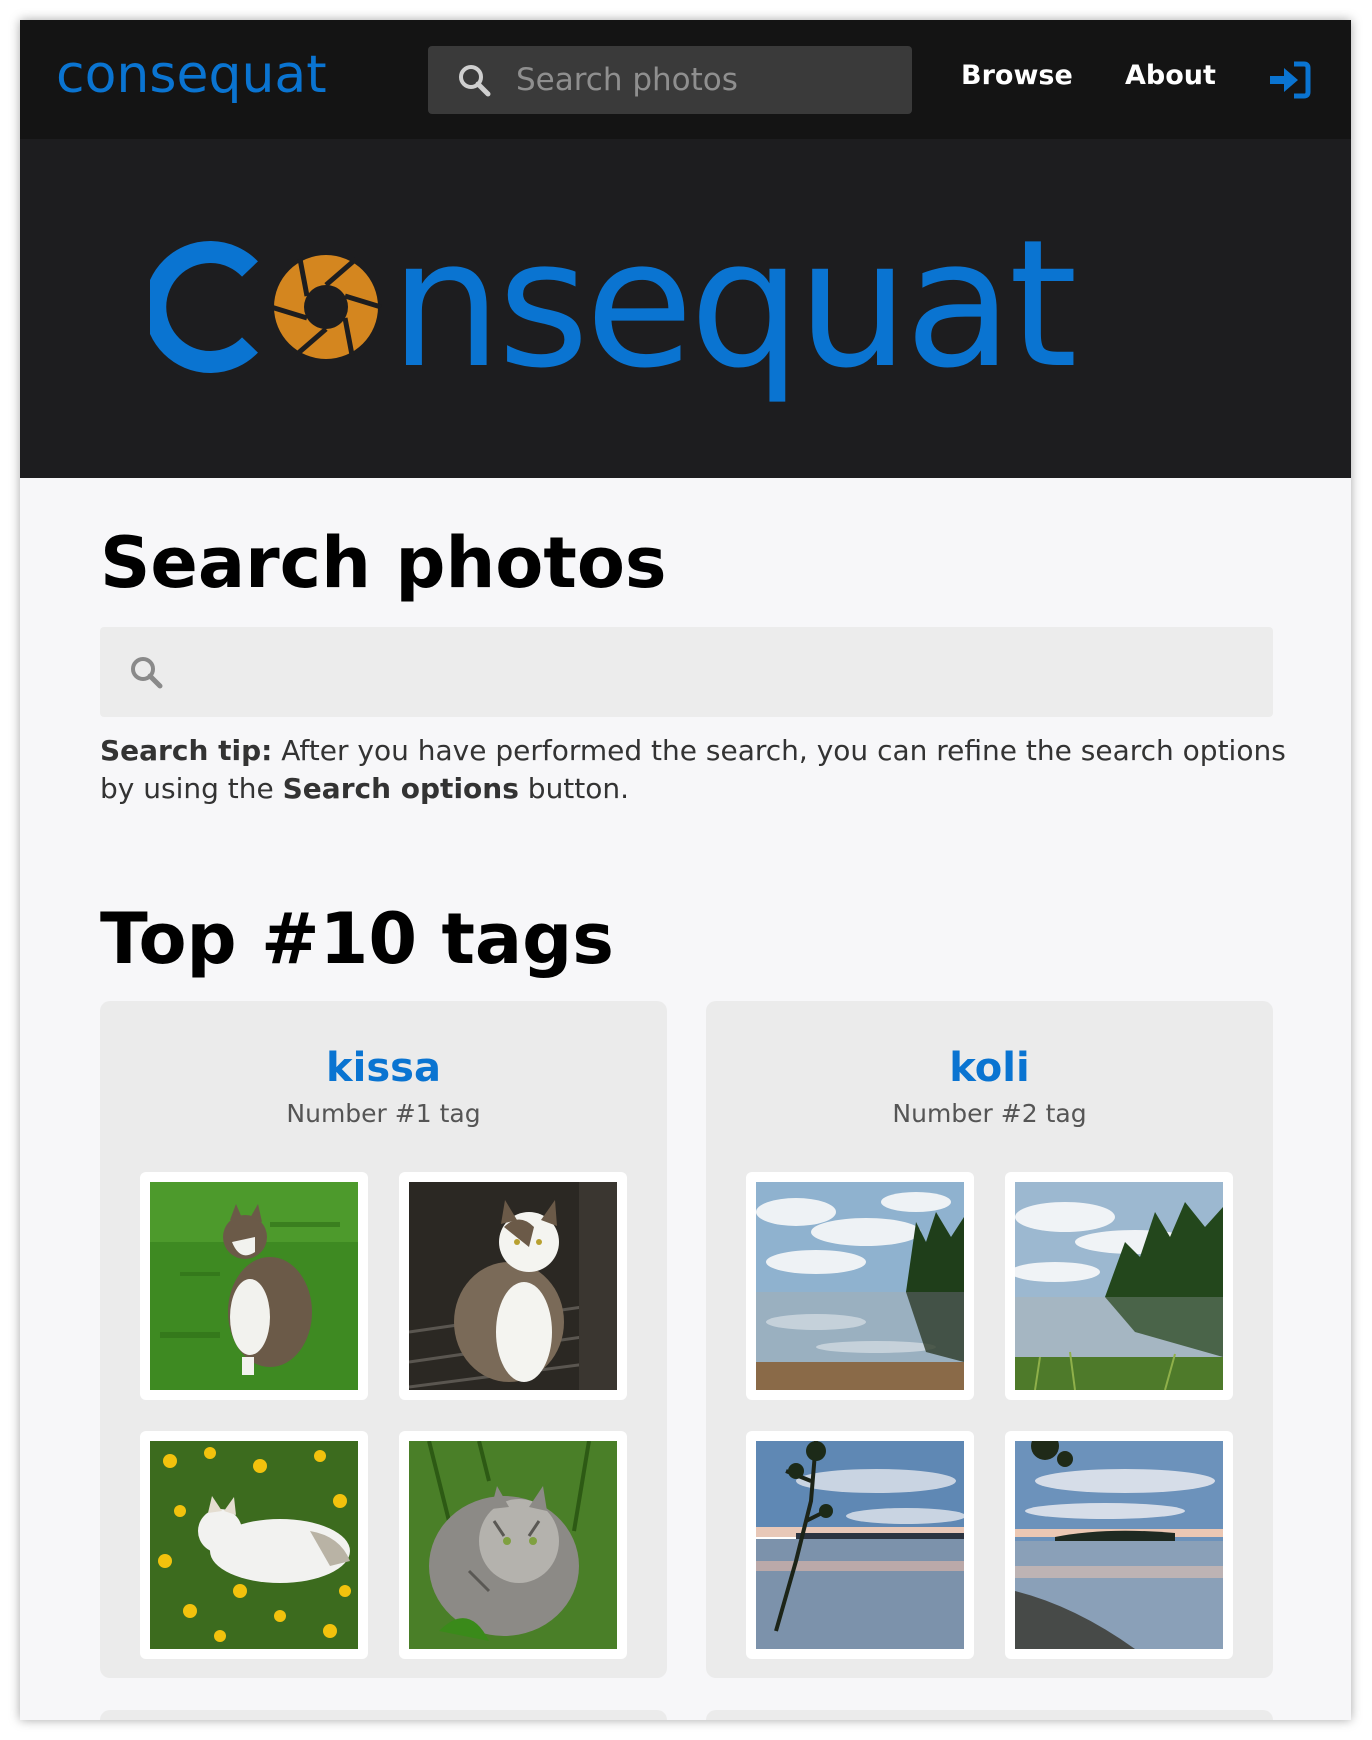 The height and width of the screenshot is (1740, 1372). Describe the element at coordinates (191, 75) in the screenshot. I see `nav-logo-text: consequat` at that location.